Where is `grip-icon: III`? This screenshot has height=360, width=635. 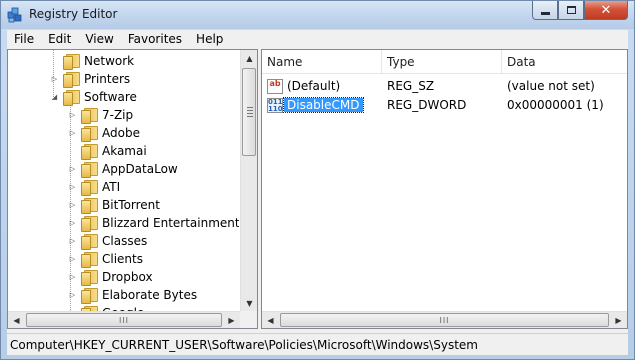 grip-icon: III is located at coordinates (444, 320).